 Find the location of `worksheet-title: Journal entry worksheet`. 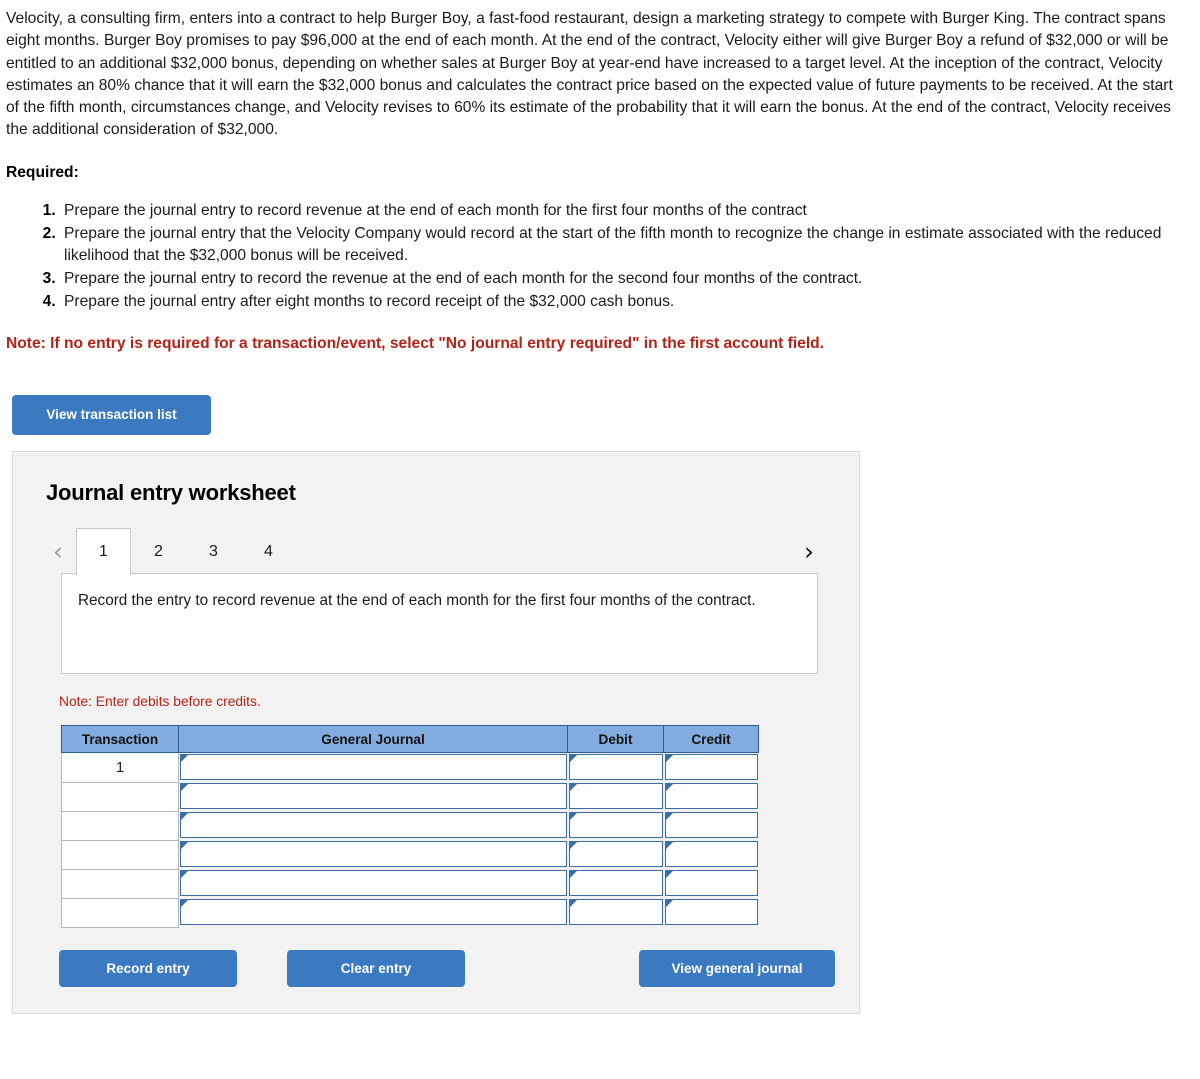

worksheet-title: Journal entry worksheet is located at coordinates (171, 493).